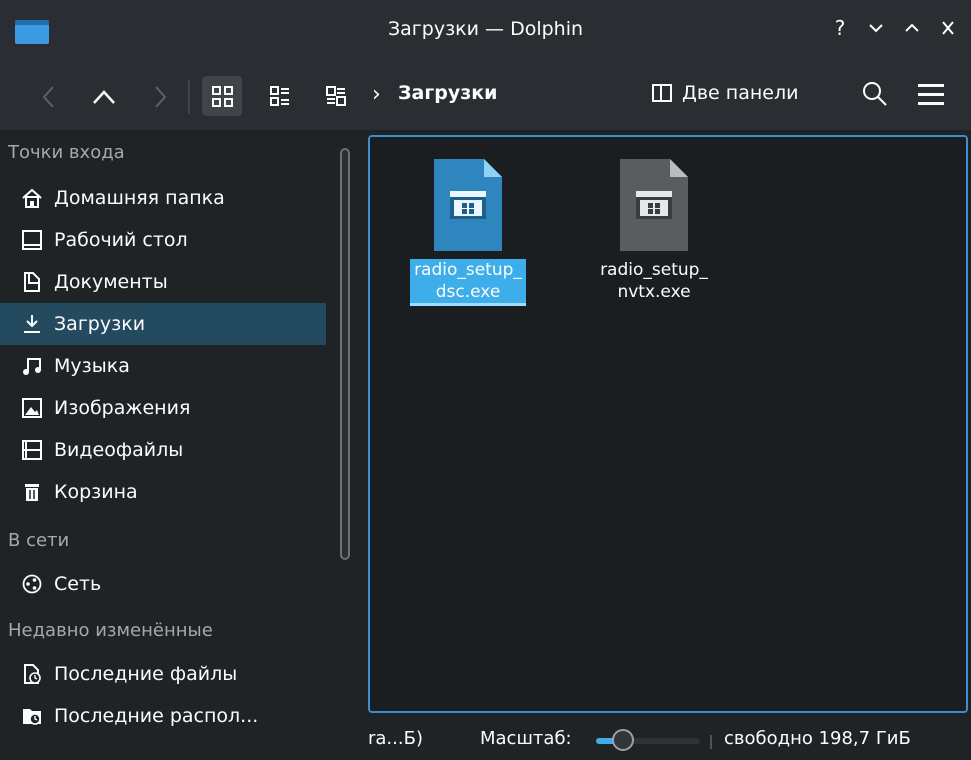 The image size is (971, 760). Describe the element at coordinates (66, 152) in the screenshot. I see `section-header-places: Точки входа` at that location.